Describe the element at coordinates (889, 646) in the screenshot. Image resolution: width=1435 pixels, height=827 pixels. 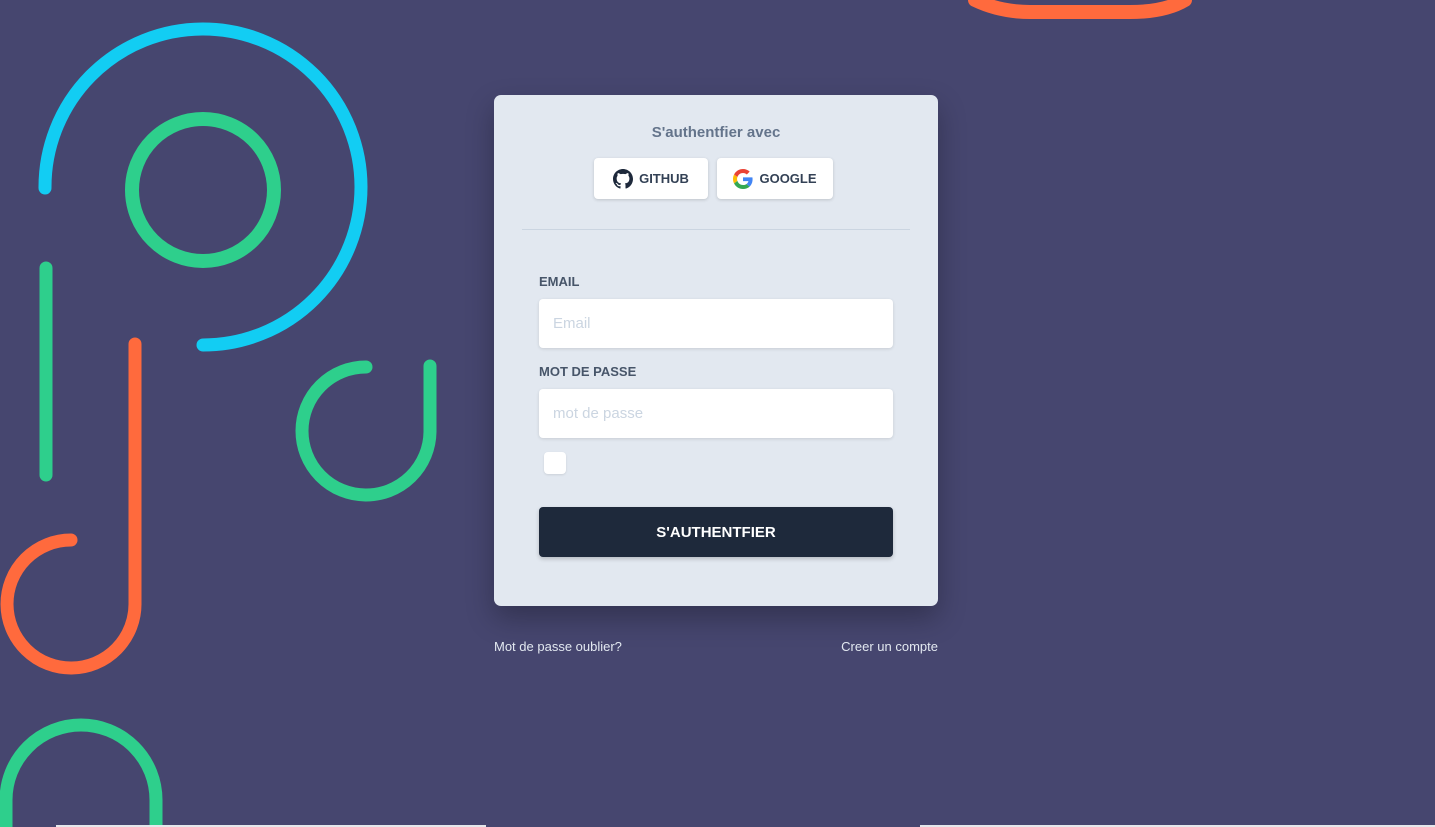
I see `create-account-link: Creer un compte` at that location.